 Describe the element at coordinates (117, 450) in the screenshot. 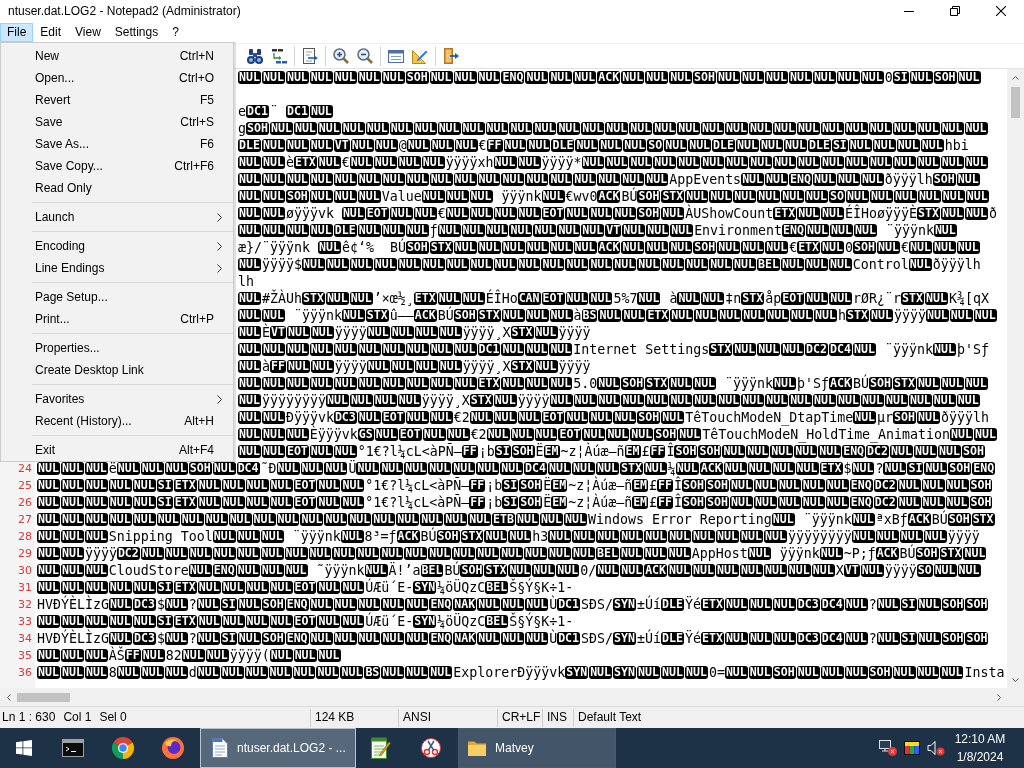

I see `menu-item: Exit Alt+F4` at that location.